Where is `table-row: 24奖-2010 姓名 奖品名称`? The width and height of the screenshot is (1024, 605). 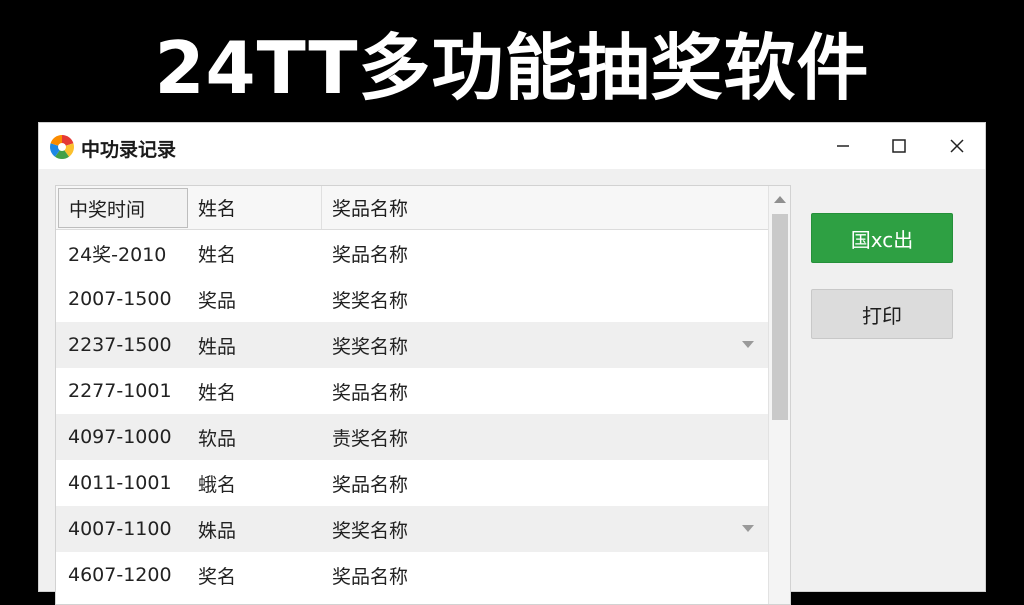
table-row: 24奖-2010 姓名 奖品名称 is located at coordinates (412, 253).